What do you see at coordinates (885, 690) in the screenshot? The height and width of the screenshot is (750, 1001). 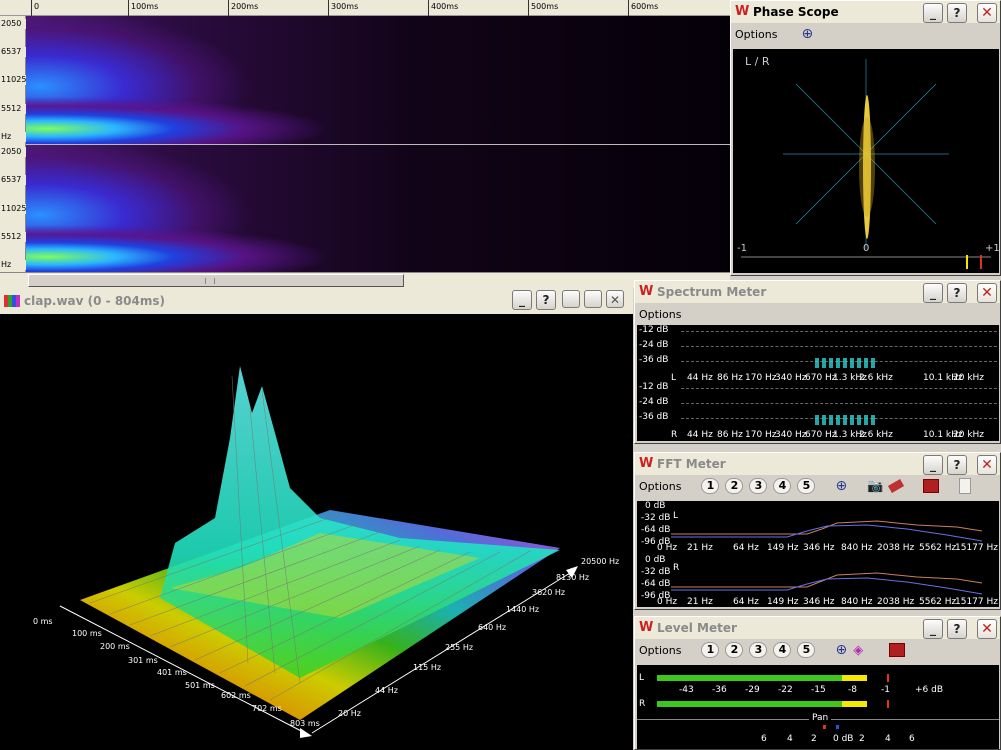 I see `scale-label: -1` at bounding box center [885, 690].